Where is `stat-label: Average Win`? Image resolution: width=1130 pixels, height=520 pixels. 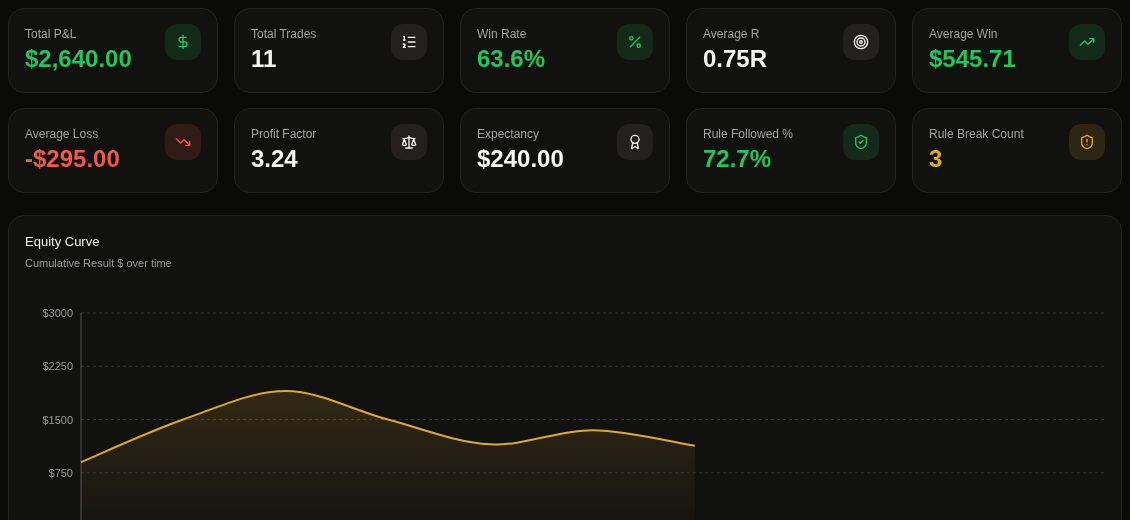 stat-label: Average Win is located at coordinates (963, 34).